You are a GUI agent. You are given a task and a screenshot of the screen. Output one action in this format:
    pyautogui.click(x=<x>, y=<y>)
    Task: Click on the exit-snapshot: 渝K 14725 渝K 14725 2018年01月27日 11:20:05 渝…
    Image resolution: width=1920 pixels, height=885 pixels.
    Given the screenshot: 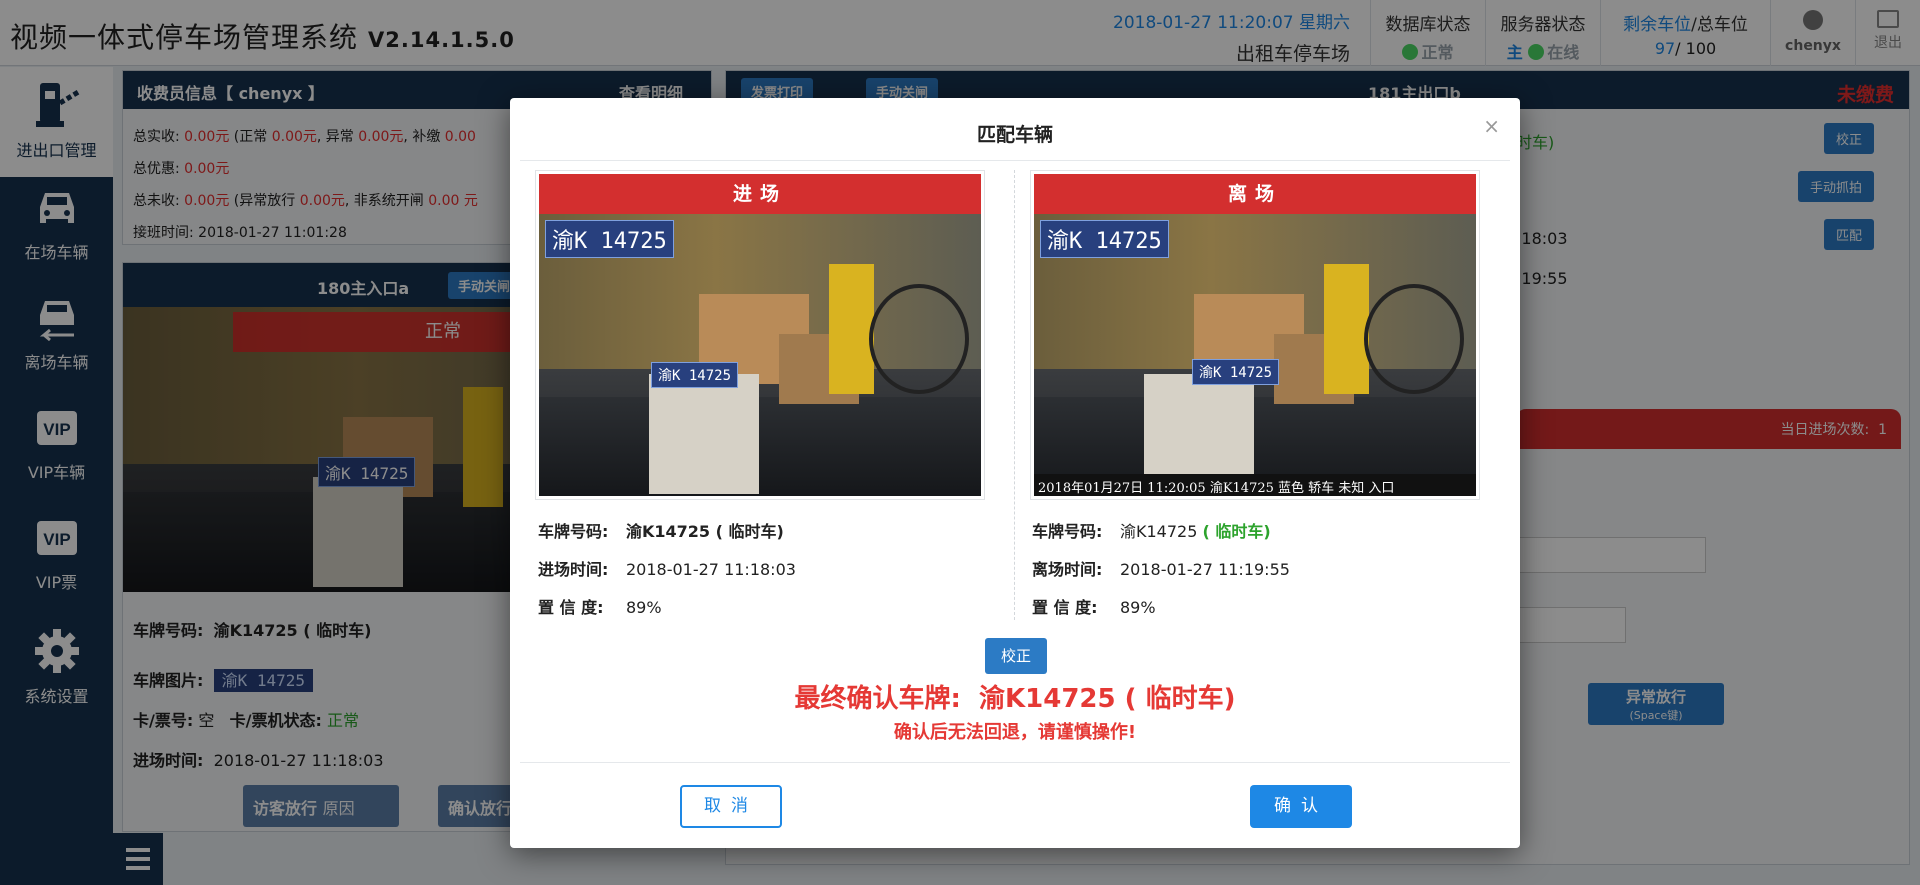 What is the action you would take?
    pyautogui.click(x=1255, y=355)
    